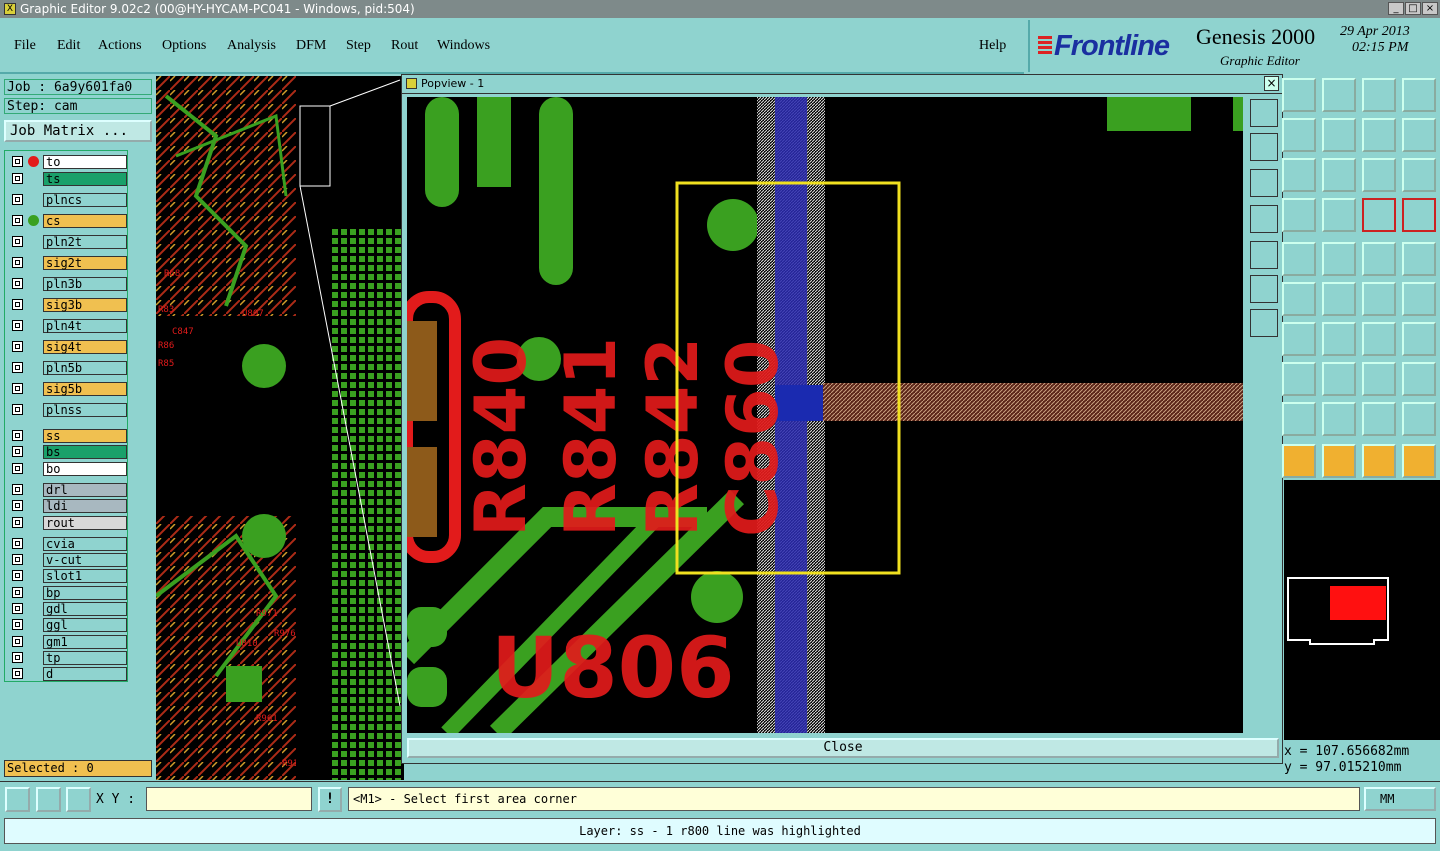  What do you see at coordinates (463, 46) in the screenshot?
I see `menu-windows: Windows` at bounding box center [463, 46].